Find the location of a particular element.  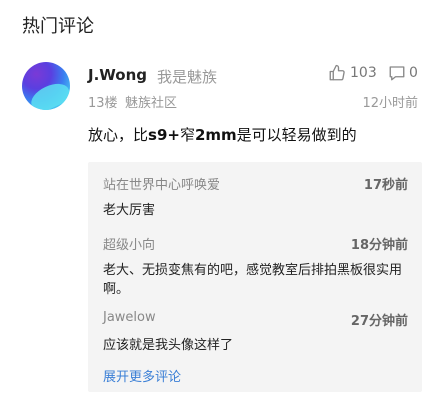

section-title: 热门评论 is located at coordinates (58, 26).